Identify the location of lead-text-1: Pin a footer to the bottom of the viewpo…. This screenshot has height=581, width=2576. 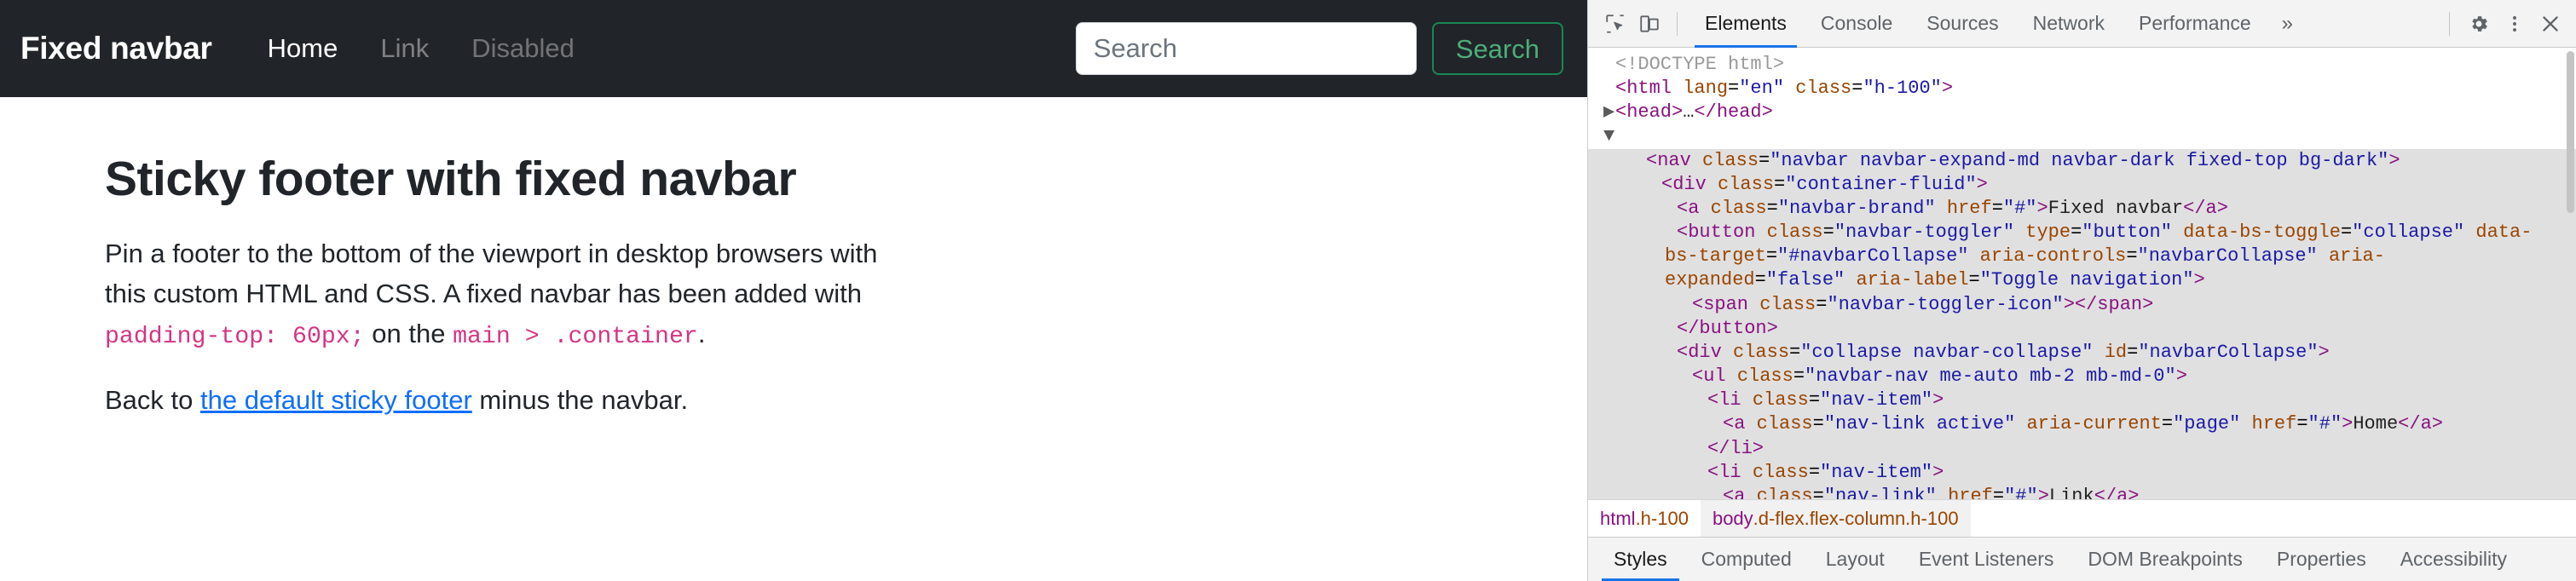
(491, 273).